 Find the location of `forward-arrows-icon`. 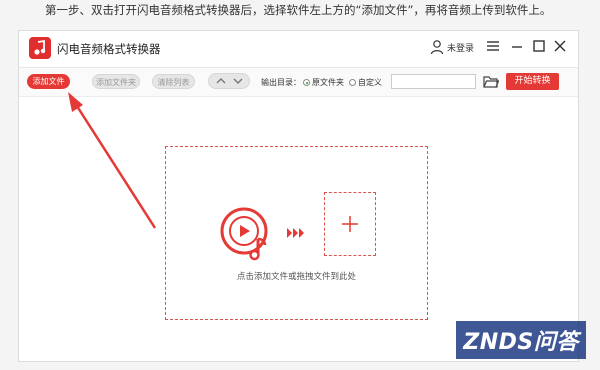

forward-arrows-icon is located at coordinates (295, 233).